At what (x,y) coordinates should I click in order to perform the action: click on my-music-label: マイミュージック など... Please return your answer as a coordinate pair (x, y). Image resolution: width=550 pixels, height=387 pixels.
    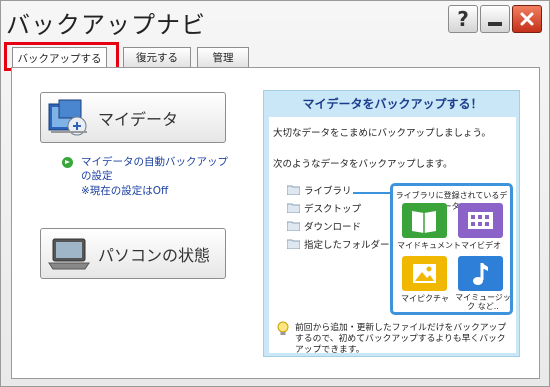
    Looking at the image, I should click on (483, 302).